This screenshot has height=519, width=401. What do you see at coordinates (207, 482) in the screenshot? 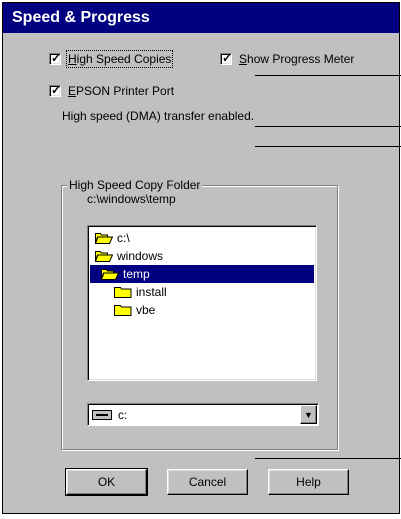
I see `cancel-button: Cancel` at bounding box center [207, 482].